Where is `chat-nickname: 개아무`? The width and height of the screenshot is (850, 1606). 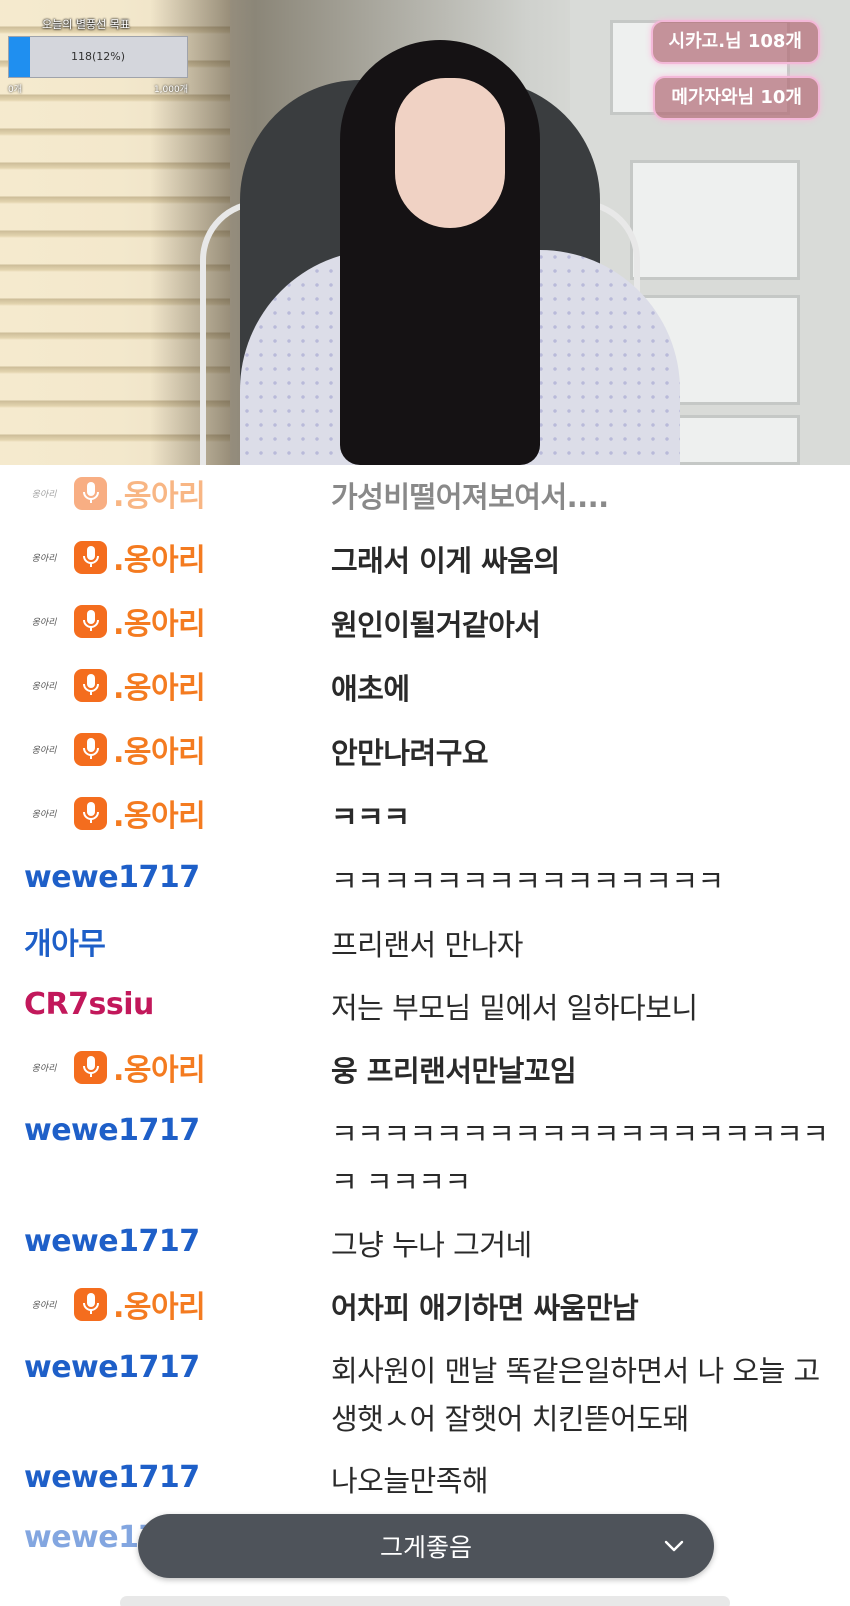 chat-nickname: 개아무 is located at coordinates (65, 941).